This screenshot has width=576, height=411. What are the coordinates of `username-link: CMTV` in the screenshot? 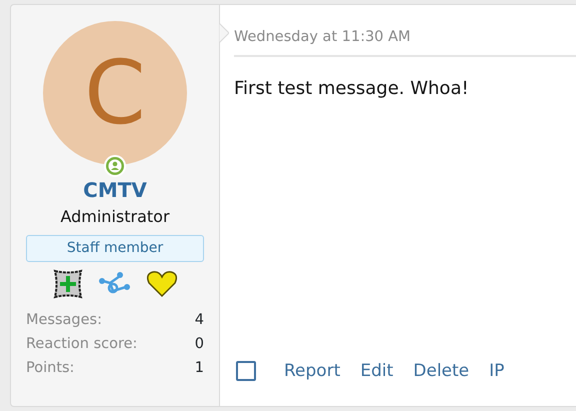 It's located at (115, 190).